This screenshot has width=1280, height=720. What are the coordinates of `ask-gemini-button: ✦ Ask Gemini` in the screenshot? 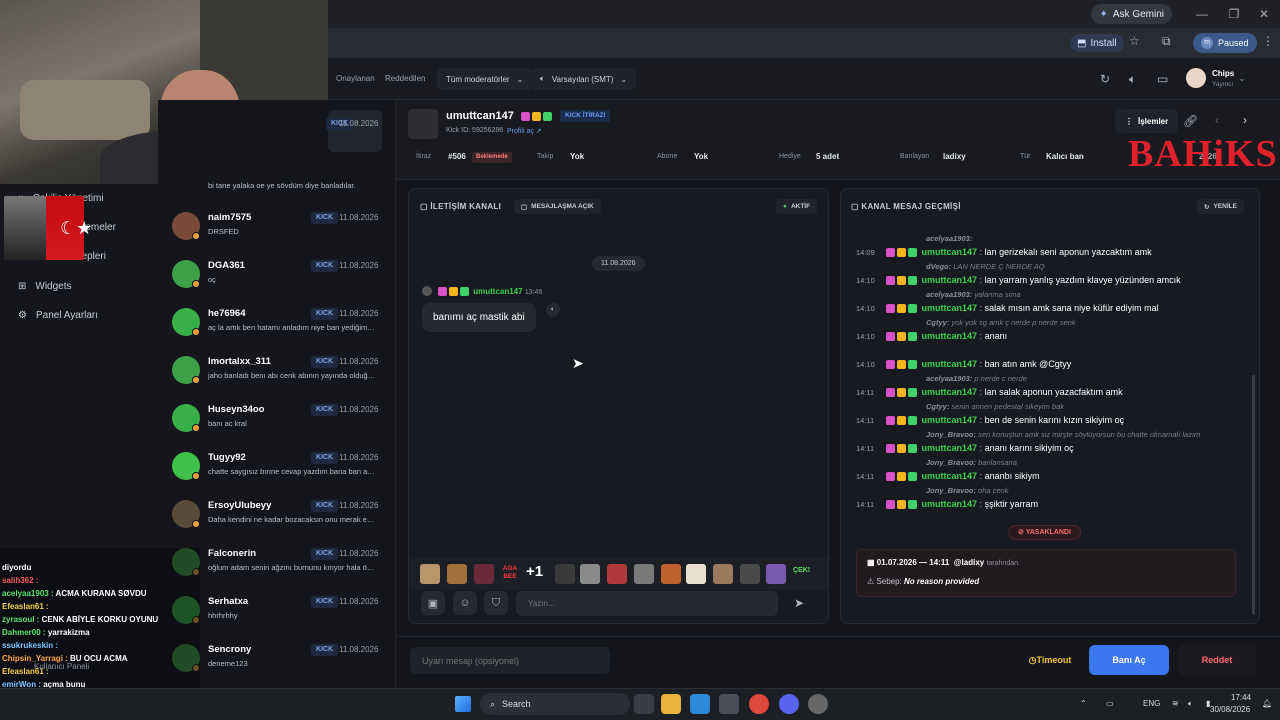 It's located at (1131, 14).